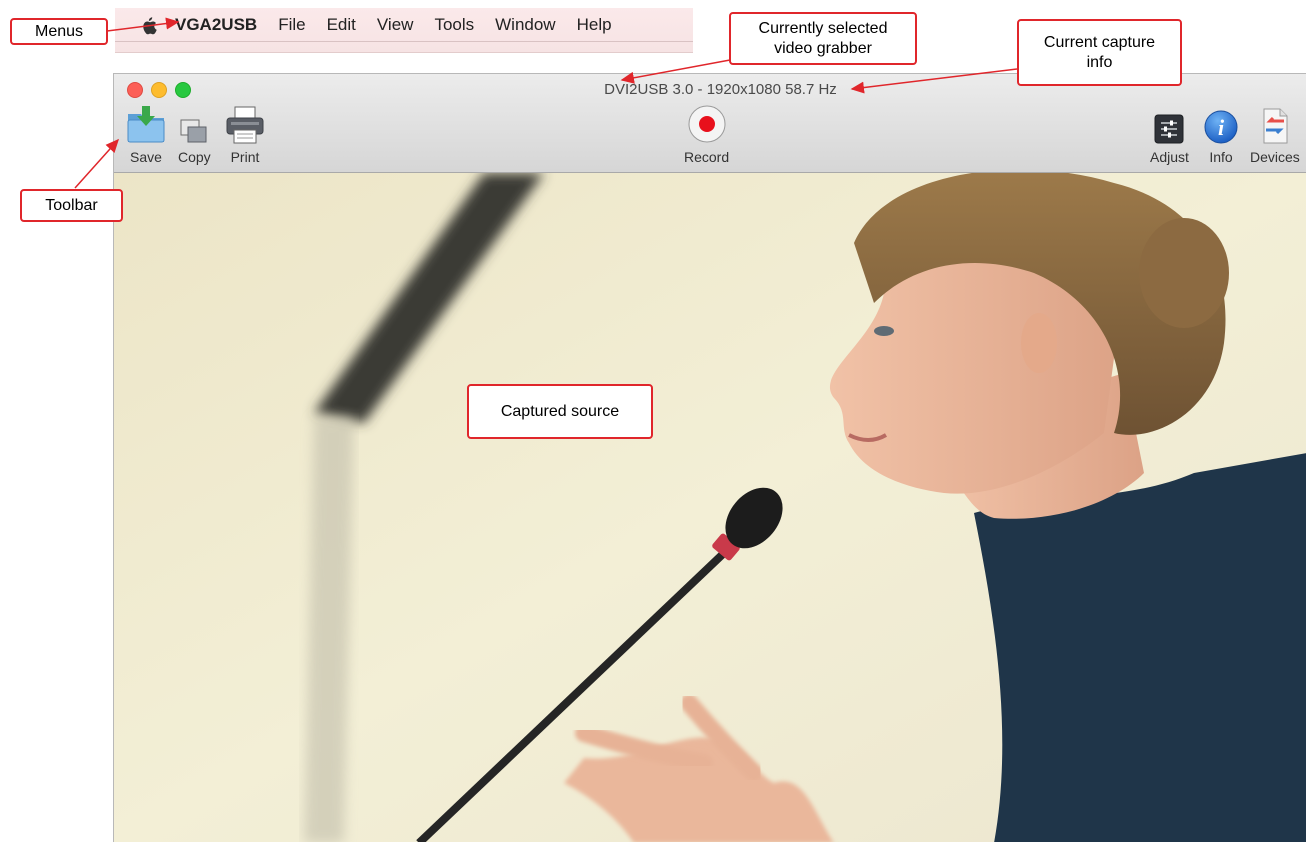 The height and width of the screenshot is (842, 1306). I want to click on callout-toolbar-text: Toolbar, so click(71, 205).